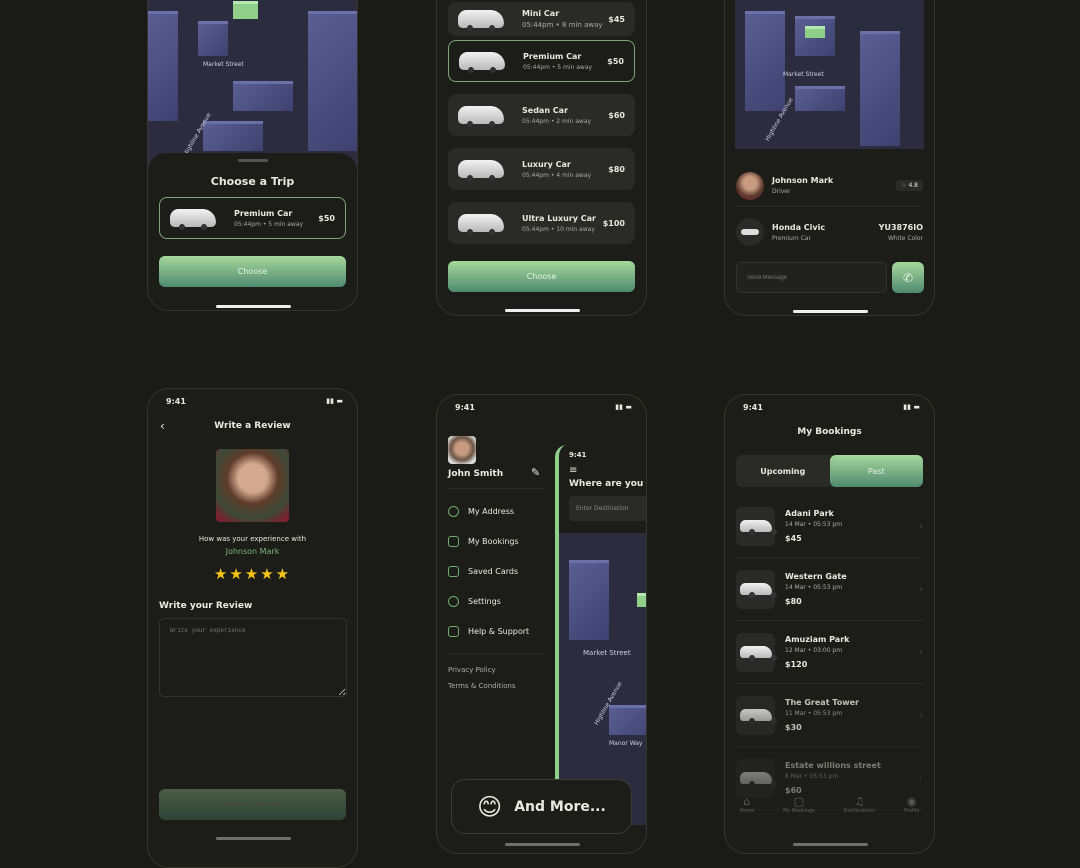 The height and width of the screenshot is (868, 1080). Describe the element at coordinates (252, 574) in the screenshot. I see `star-rating: ★★★★★` at that location.